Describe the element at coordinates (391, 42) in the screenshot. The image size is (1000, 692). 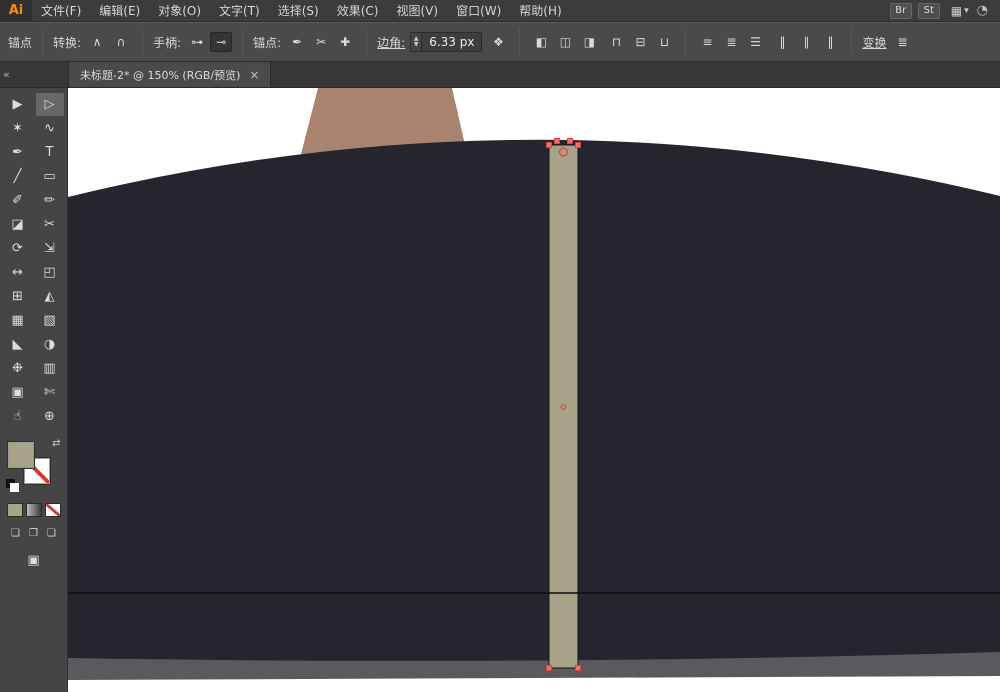
I see `corner-label: 边角:` at that location.